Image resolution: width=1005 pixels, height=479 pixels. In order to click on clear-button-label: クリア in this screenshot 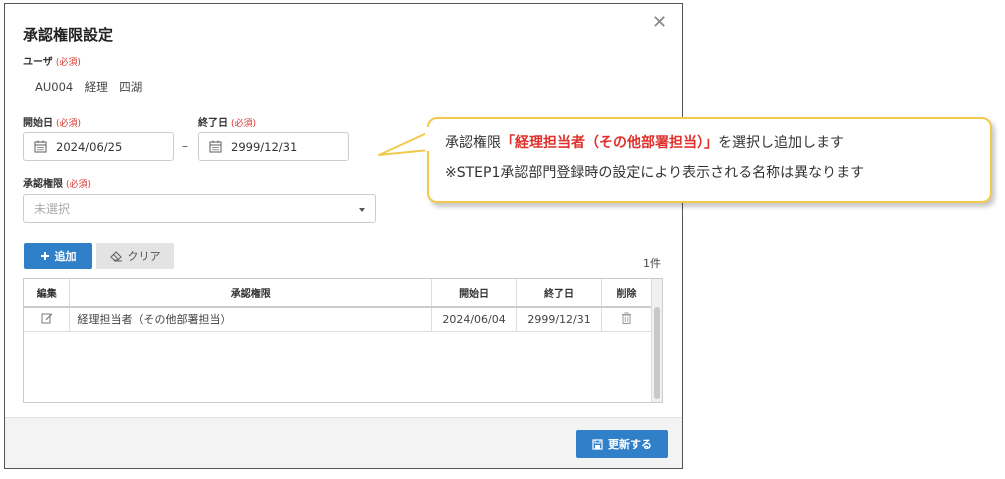, I will do `click(144, 256)`.